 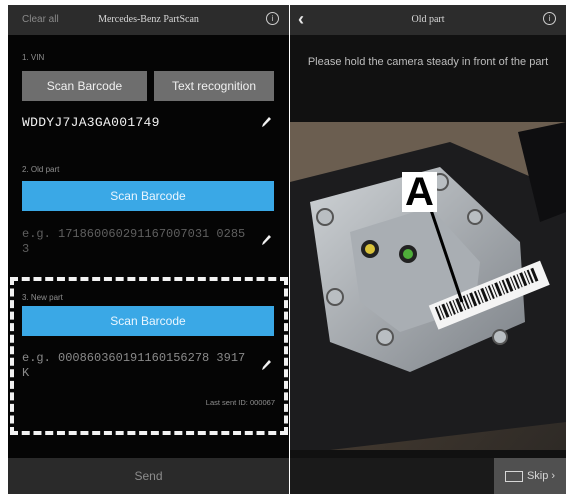 I want to click on top-bar: ‹ Old part i, so click(x=428, y=20).